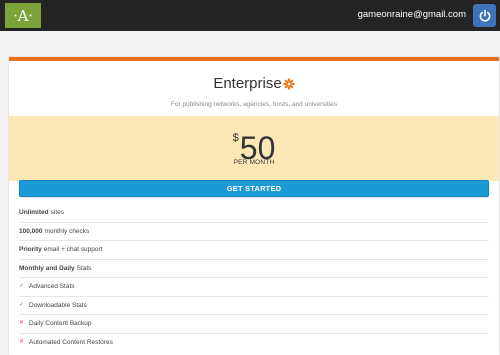 The image size is (500, 355). What do you see at coordinates (31, 231) in the screenshot?
I see `feature-highlight: 100,000` at bounding box center [31, 231].